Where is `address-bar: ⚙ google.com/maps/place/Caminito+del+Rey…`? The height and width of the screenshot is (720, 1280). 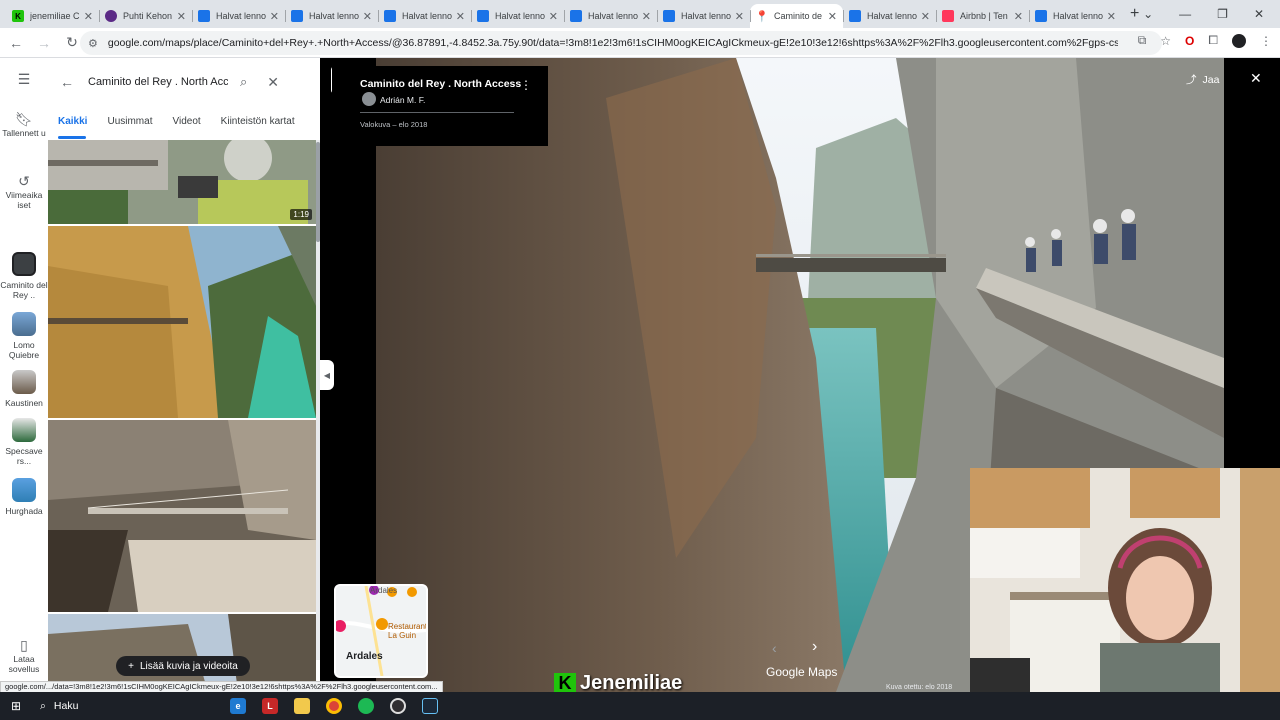
address-bar: ⚙ google.com/maps/place/Caminito+del+Rey… is located at coordinates (621, 43).